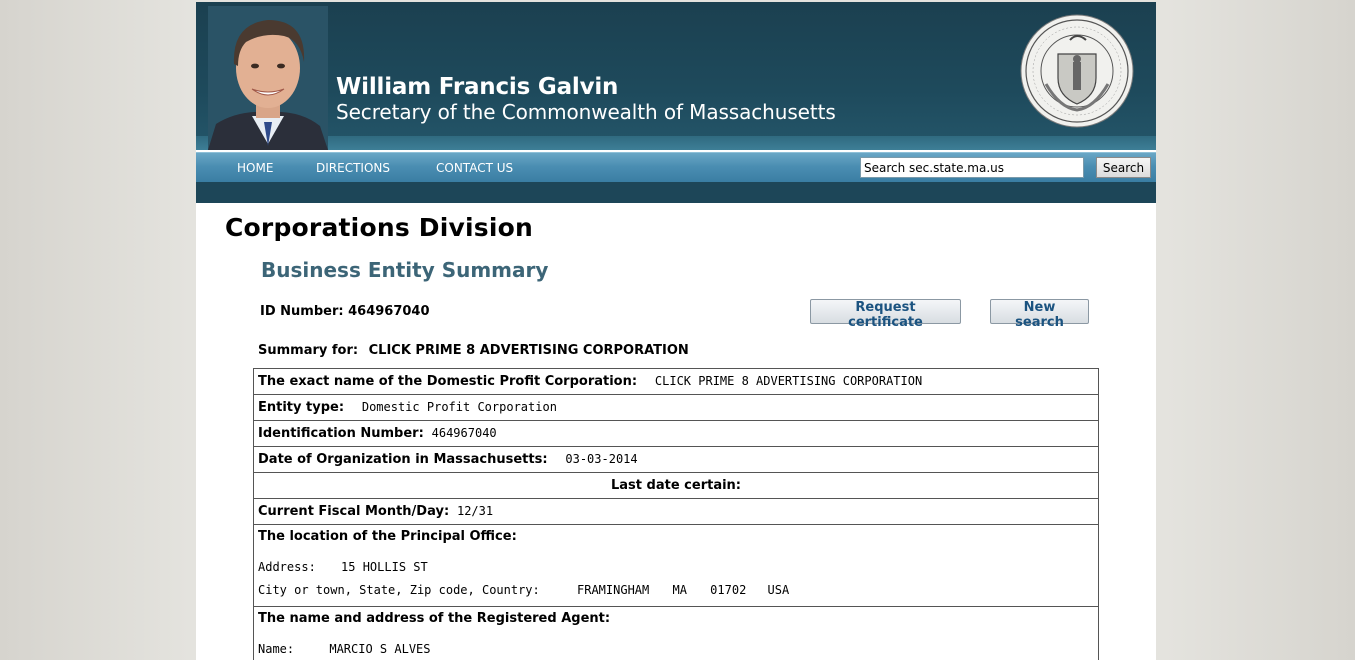 The height and width of the screenshot is (660, 1355). What do you see at coordinates (477, 87) in the screenshot?
I see `secretary-name: William Francis Galvin` at bounding box center [477, 87].